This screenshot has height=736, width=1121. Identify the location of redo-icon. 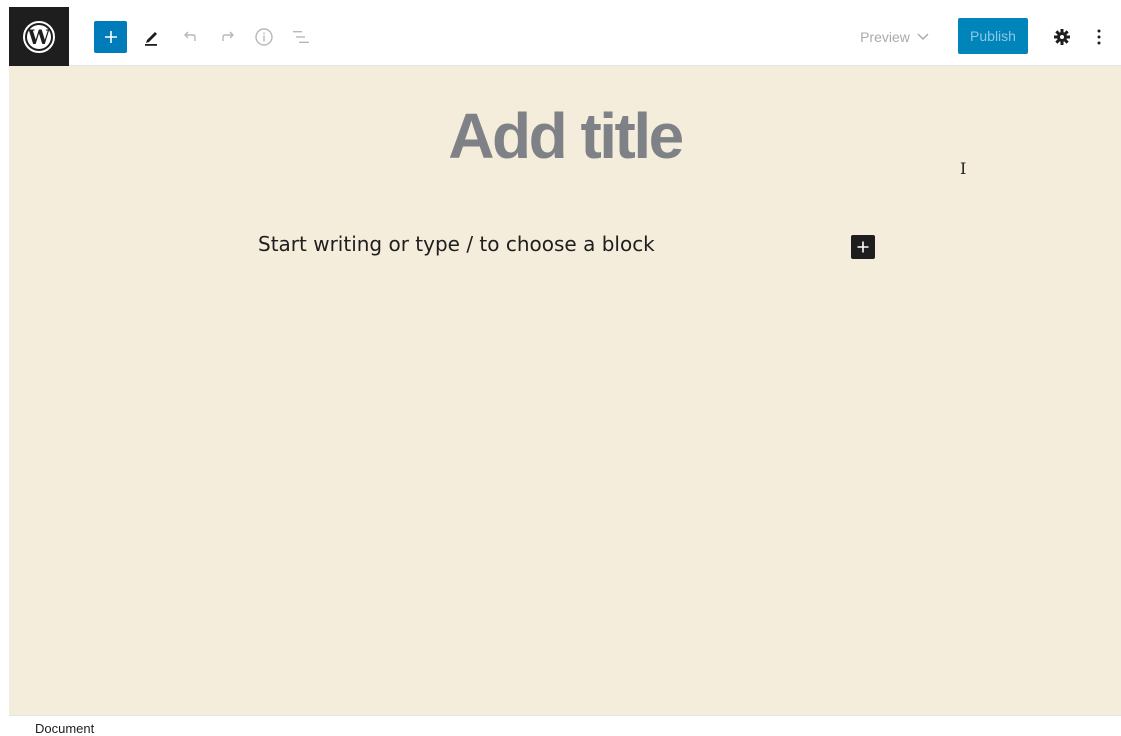
(228, 36).